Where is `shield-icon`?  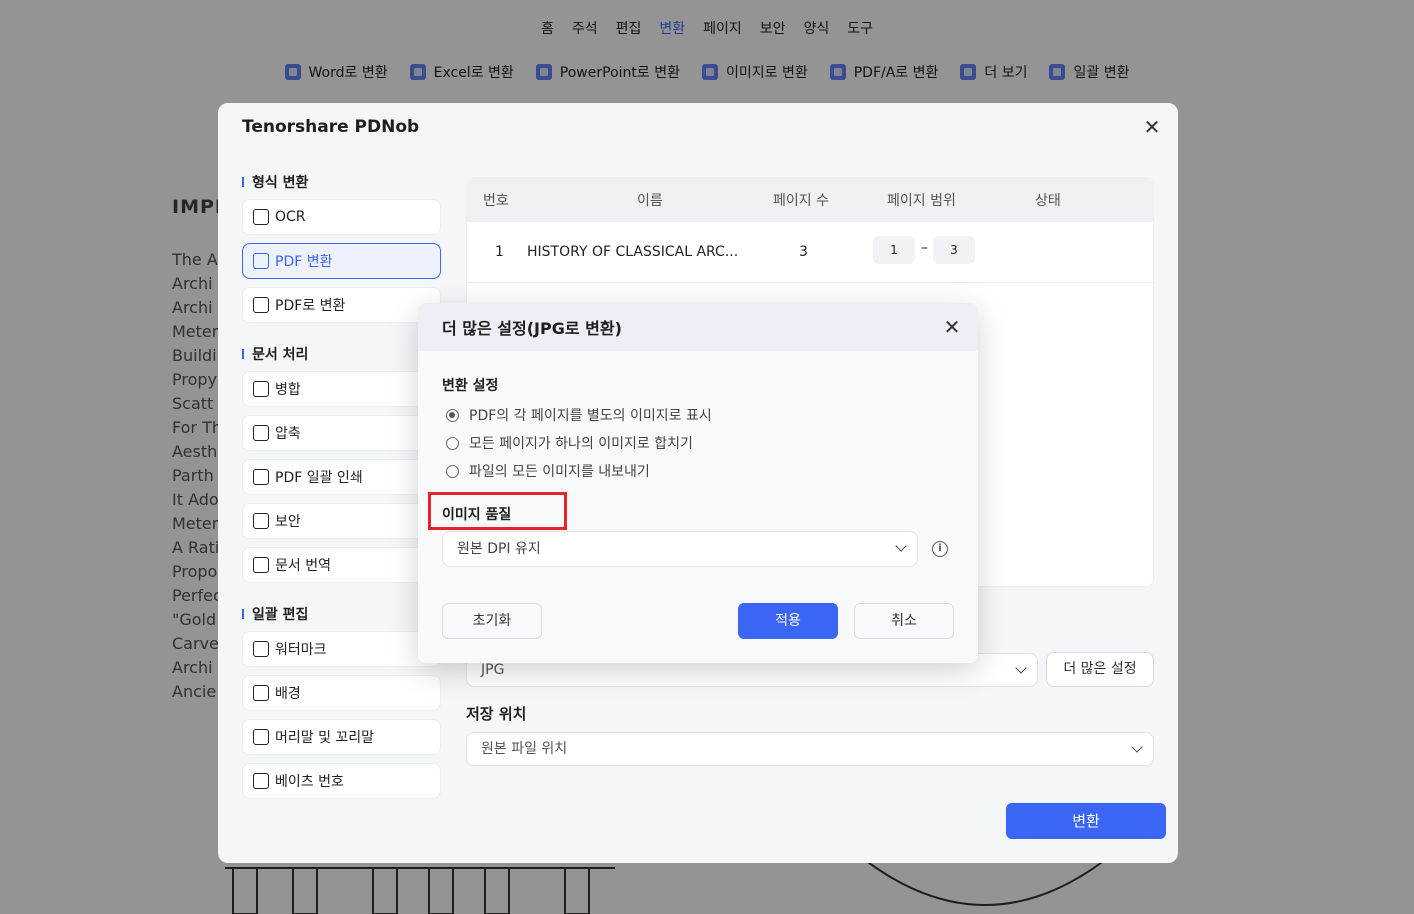
shield-icon is located at coordinates (261, 521).